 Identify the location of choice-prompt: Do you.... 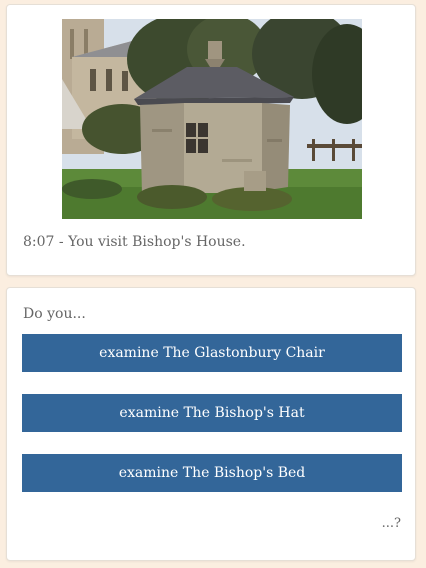
(54, 314).